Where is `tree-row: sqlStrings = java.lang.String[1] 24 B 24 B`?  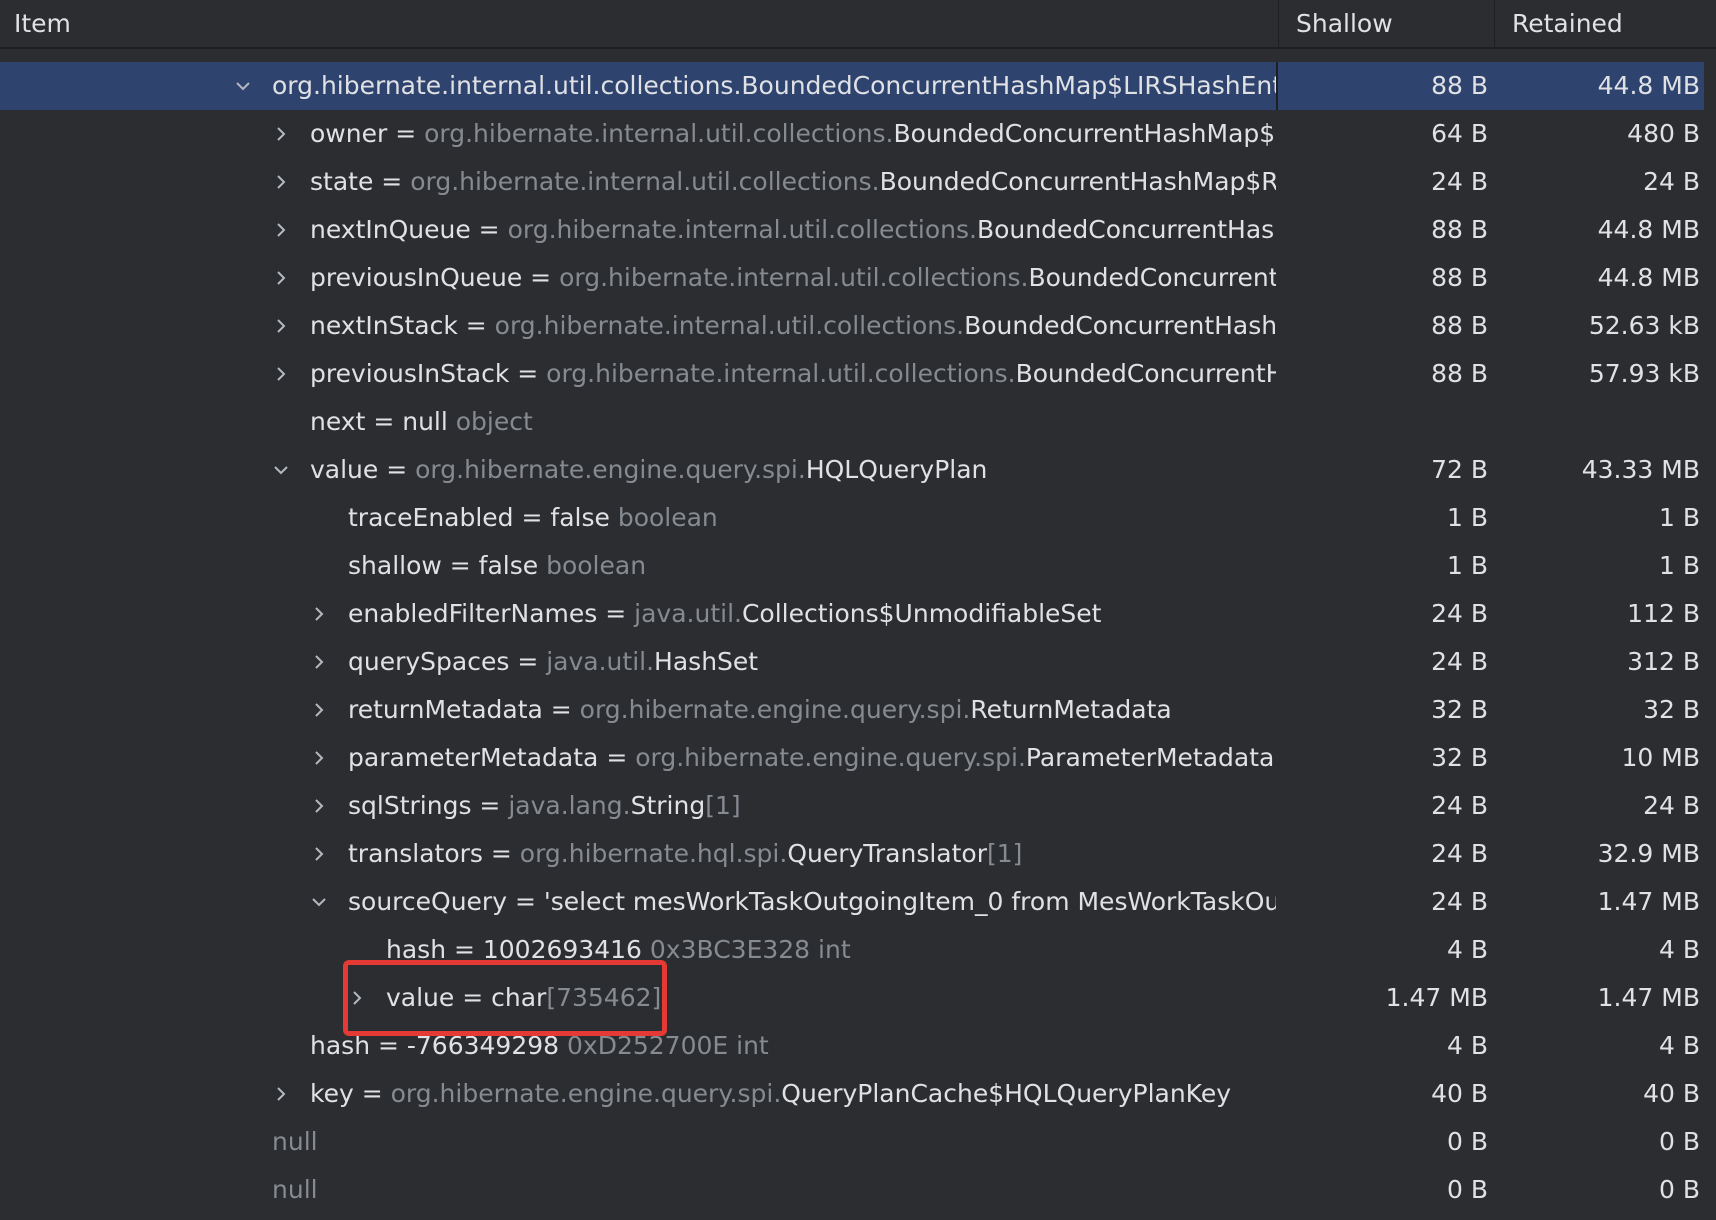
tree-row: sqlStrings = java.lang.String[1] 24 B 24 B is located at coordinates (853, 806).